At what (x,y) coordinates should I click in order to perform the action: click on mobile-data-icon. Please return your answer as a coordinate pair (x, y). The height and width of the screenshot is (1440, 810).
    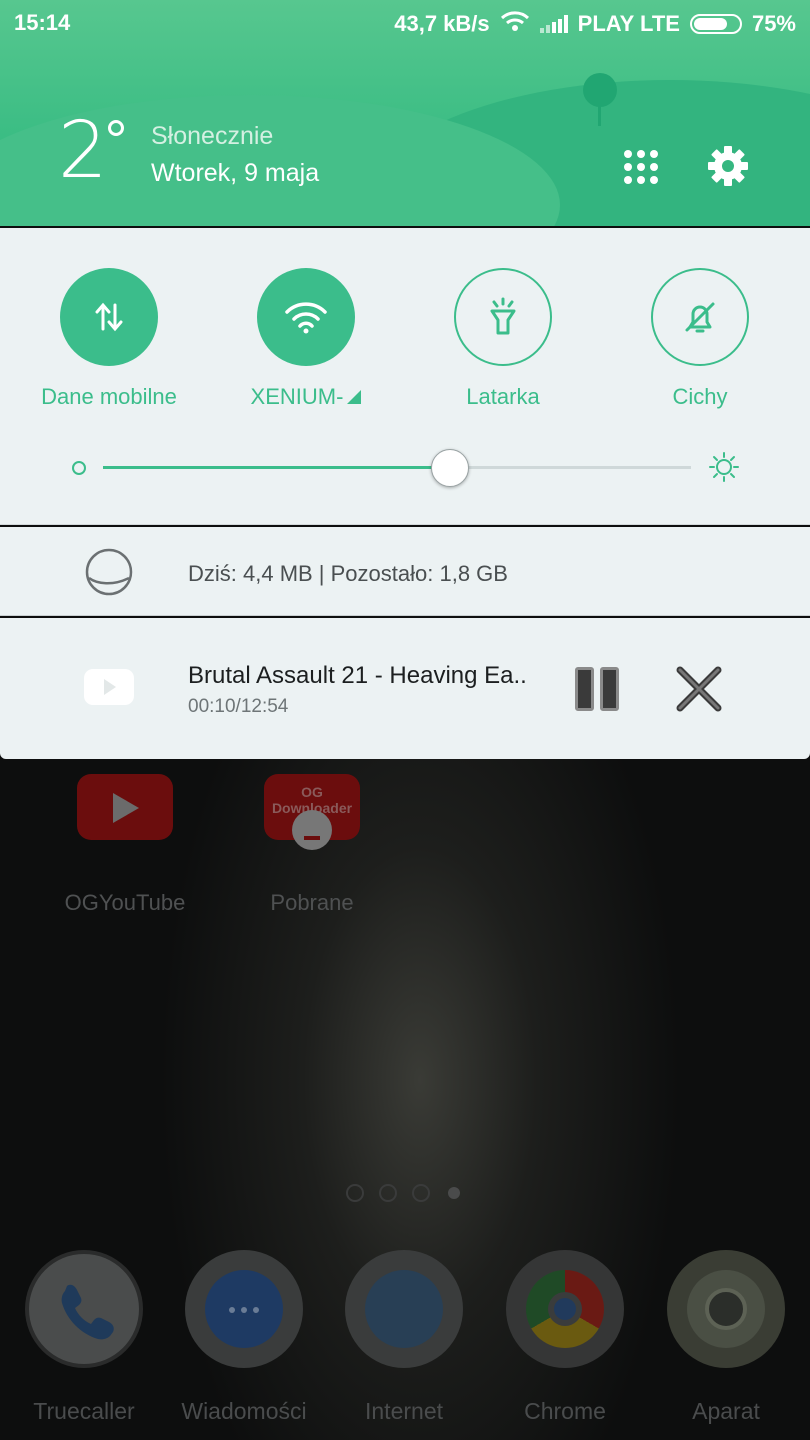
    Looking at the image, I should click on (109, 317).